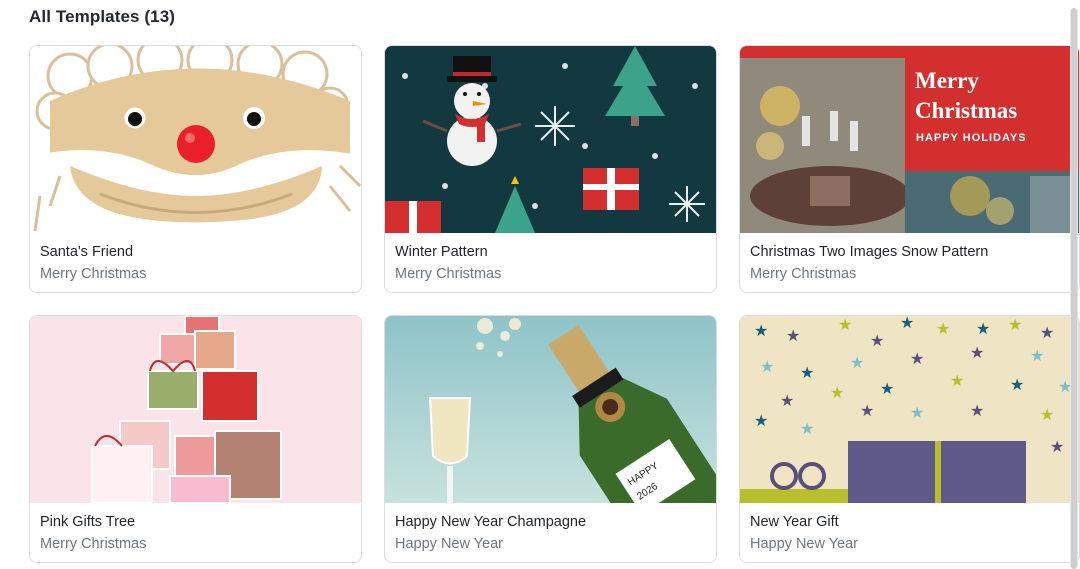 This screenshot has height=569, width=1080. What do you see at coordinates (87, 252) in the screenshot?
I see `template-name: Santa's Friend` at bounding box center [87, 252].